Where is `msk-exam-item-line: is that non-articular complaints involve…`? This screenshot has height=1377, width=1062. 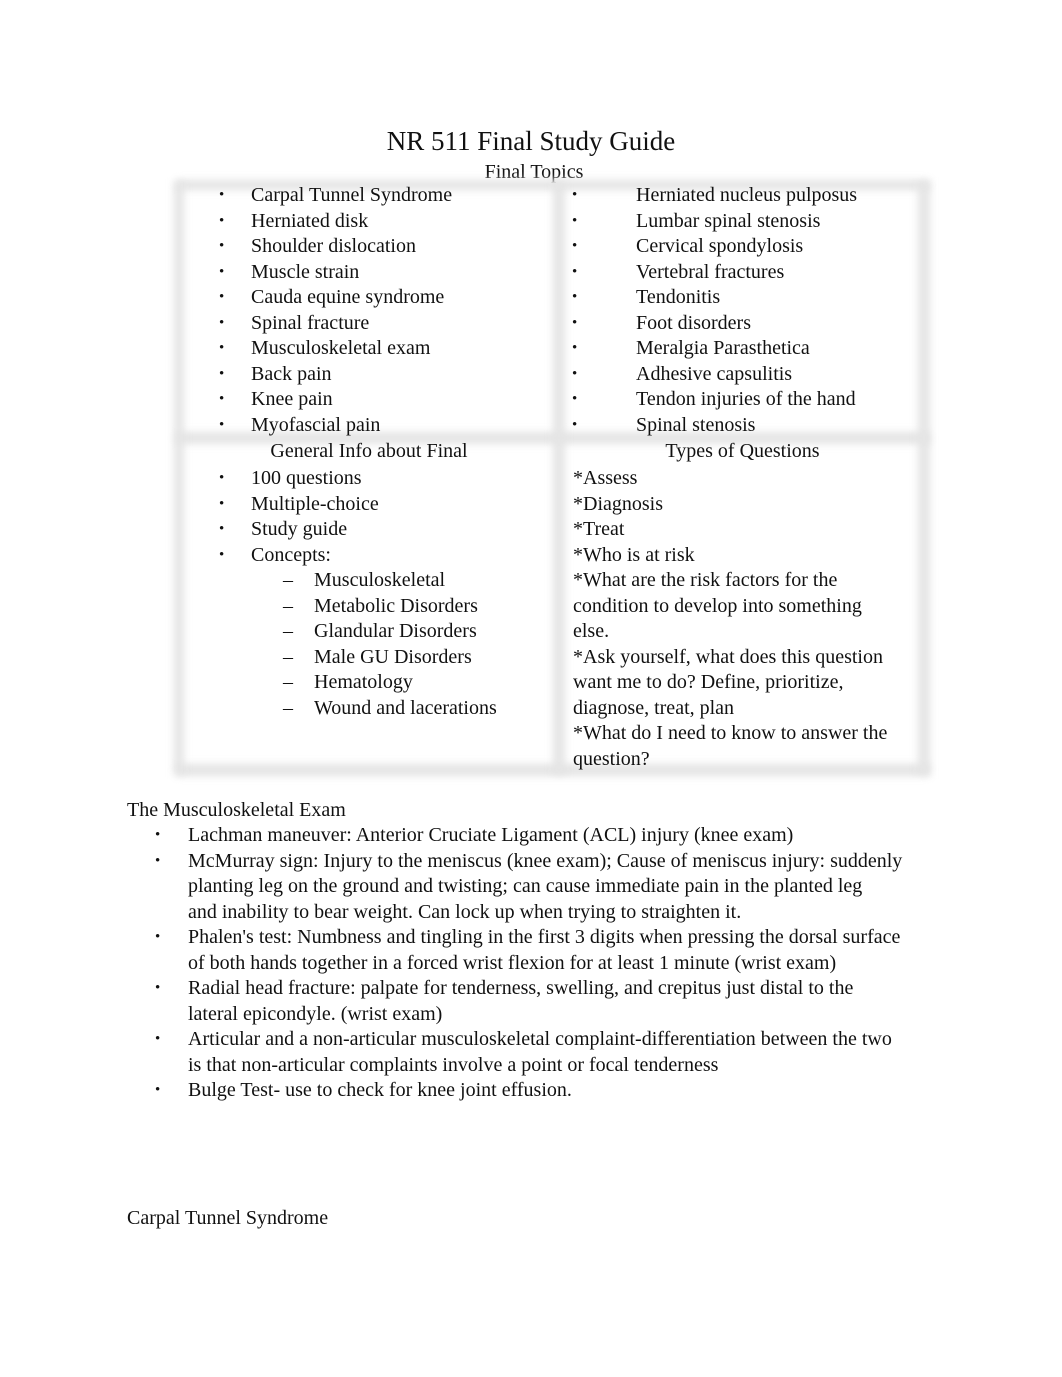 msk-exam-item-line: is that non-articular complaints involve… is located at coordinates (453, 1064).